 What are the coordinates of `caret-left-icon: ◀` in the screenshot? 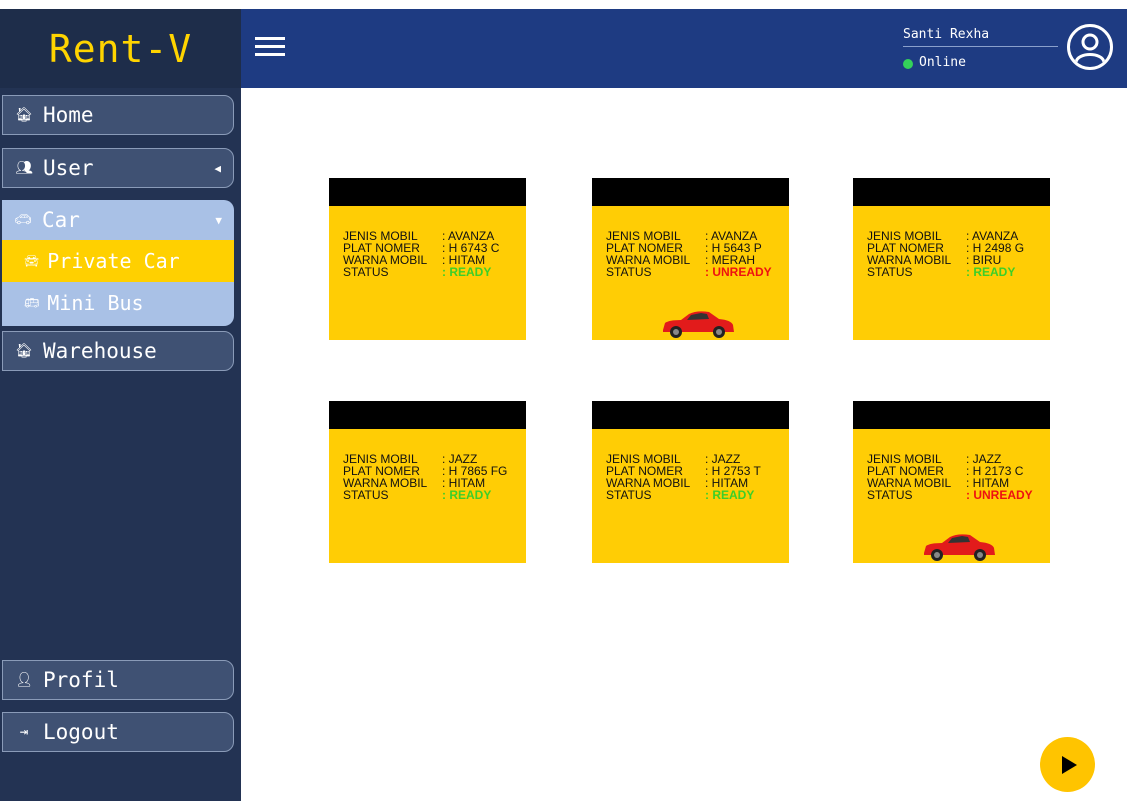 It's located at (217, 168).